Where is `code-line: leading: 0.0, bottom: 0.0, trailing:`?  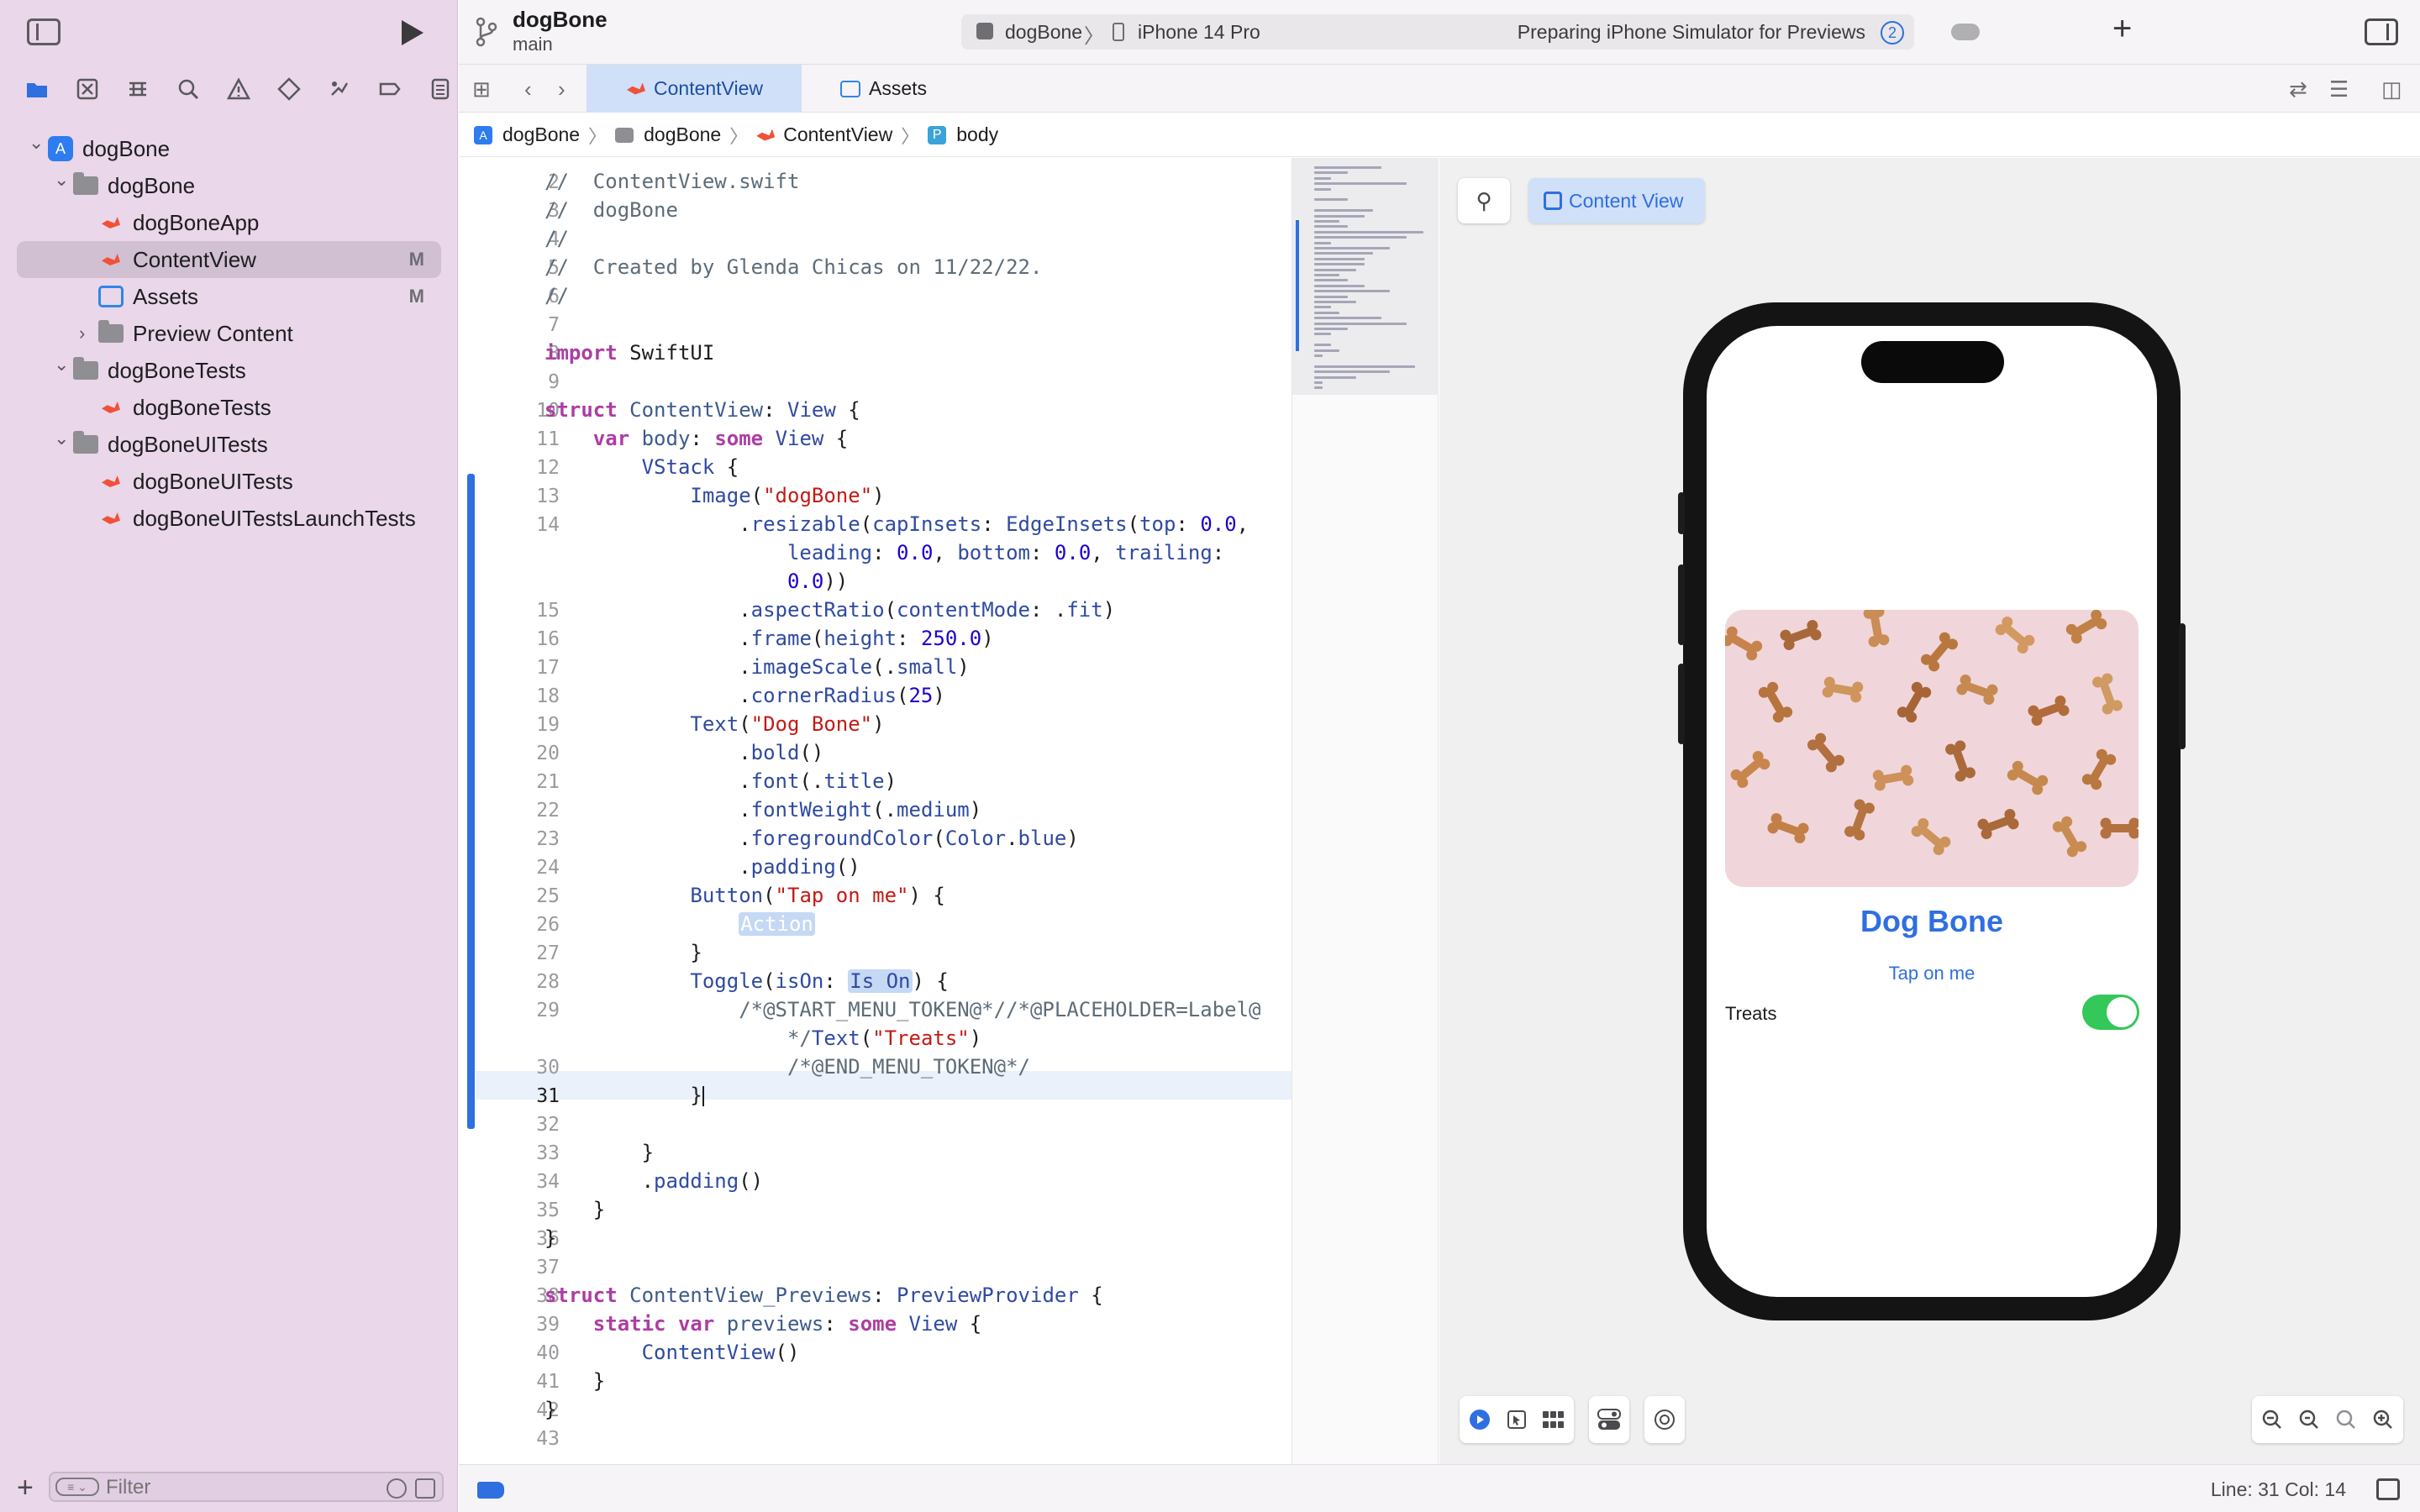 code-line: leading: 0.0, bottom: 0.0, trailing: is located at coordinates (884, 552).